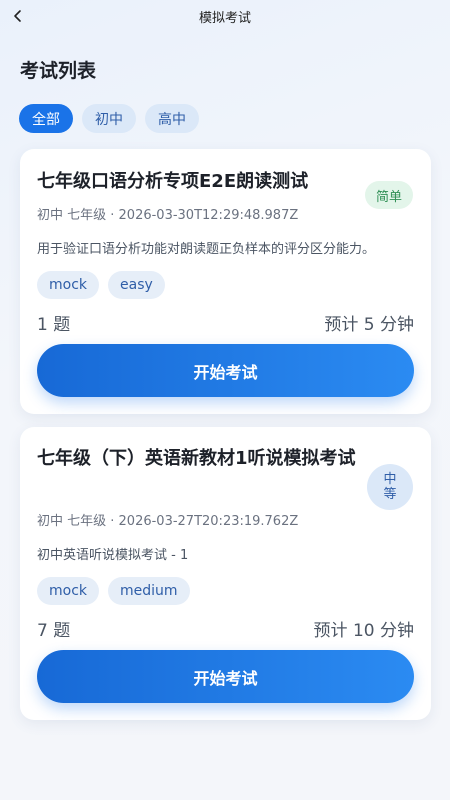 This screenshot has height=800, width=450. What do you see at coordinates (54, 325) in the screenshot?
I see `question-count: 1 题` at bounding box center [54, 325].